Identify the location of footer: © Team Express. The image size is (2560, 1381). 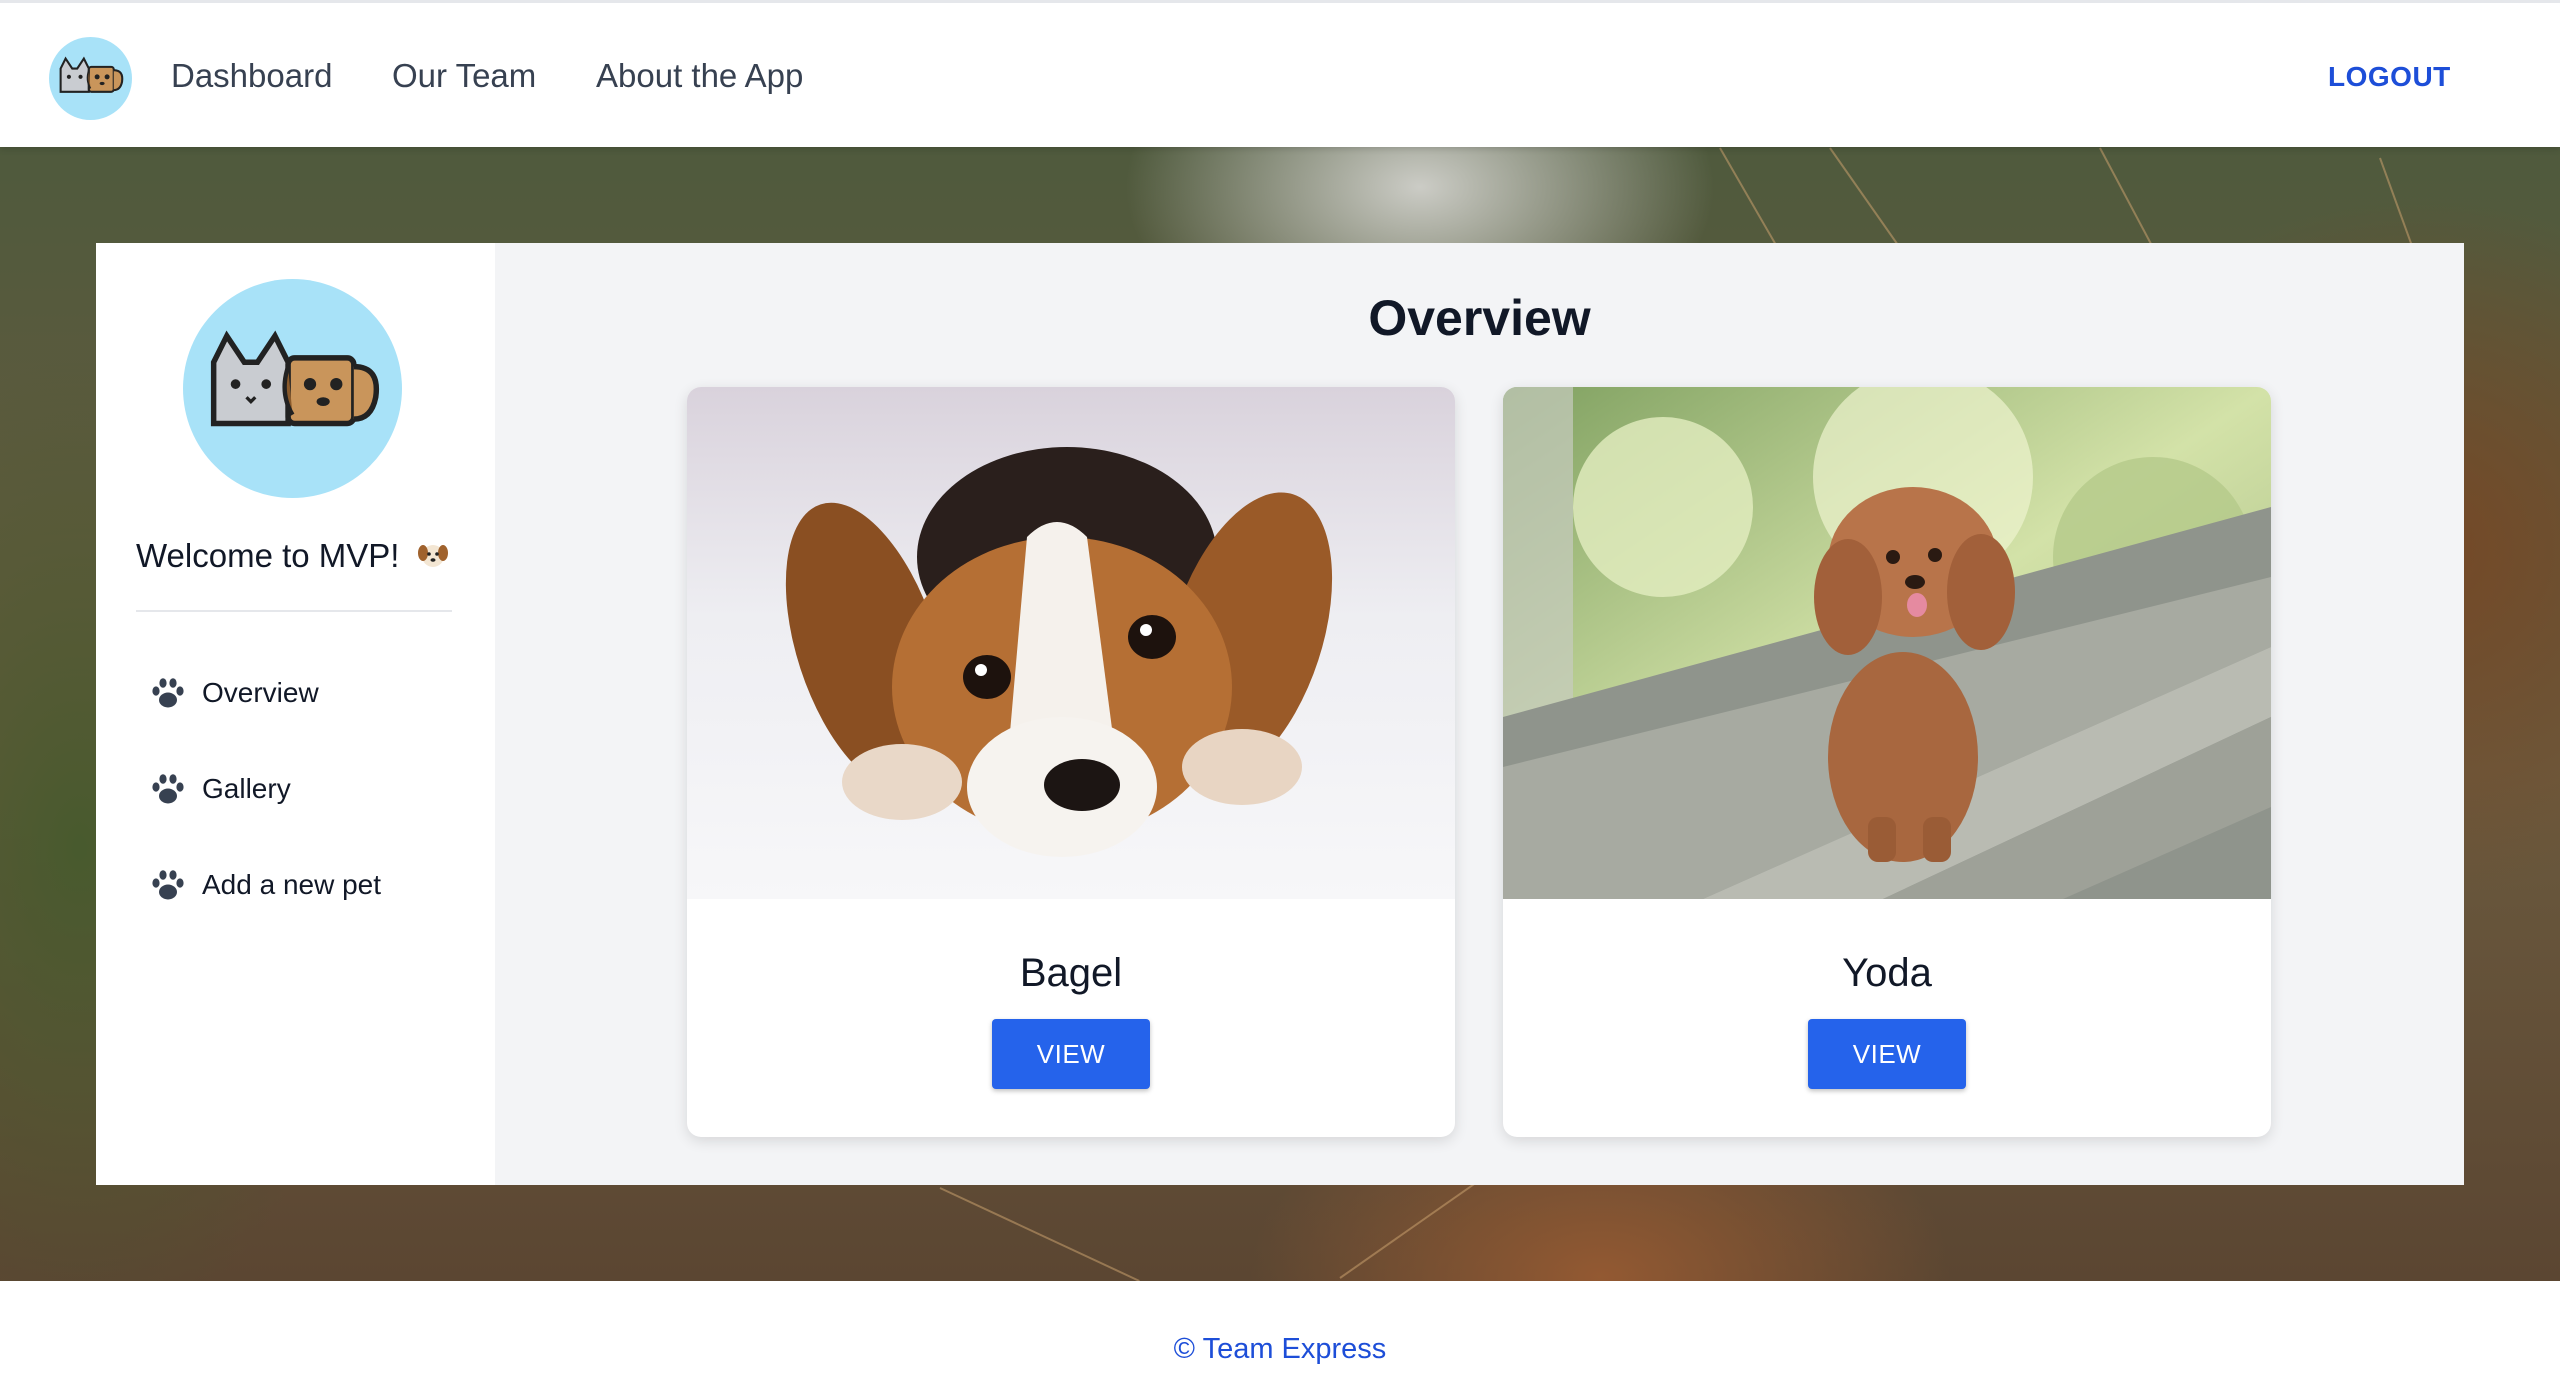
(1280, 1331).